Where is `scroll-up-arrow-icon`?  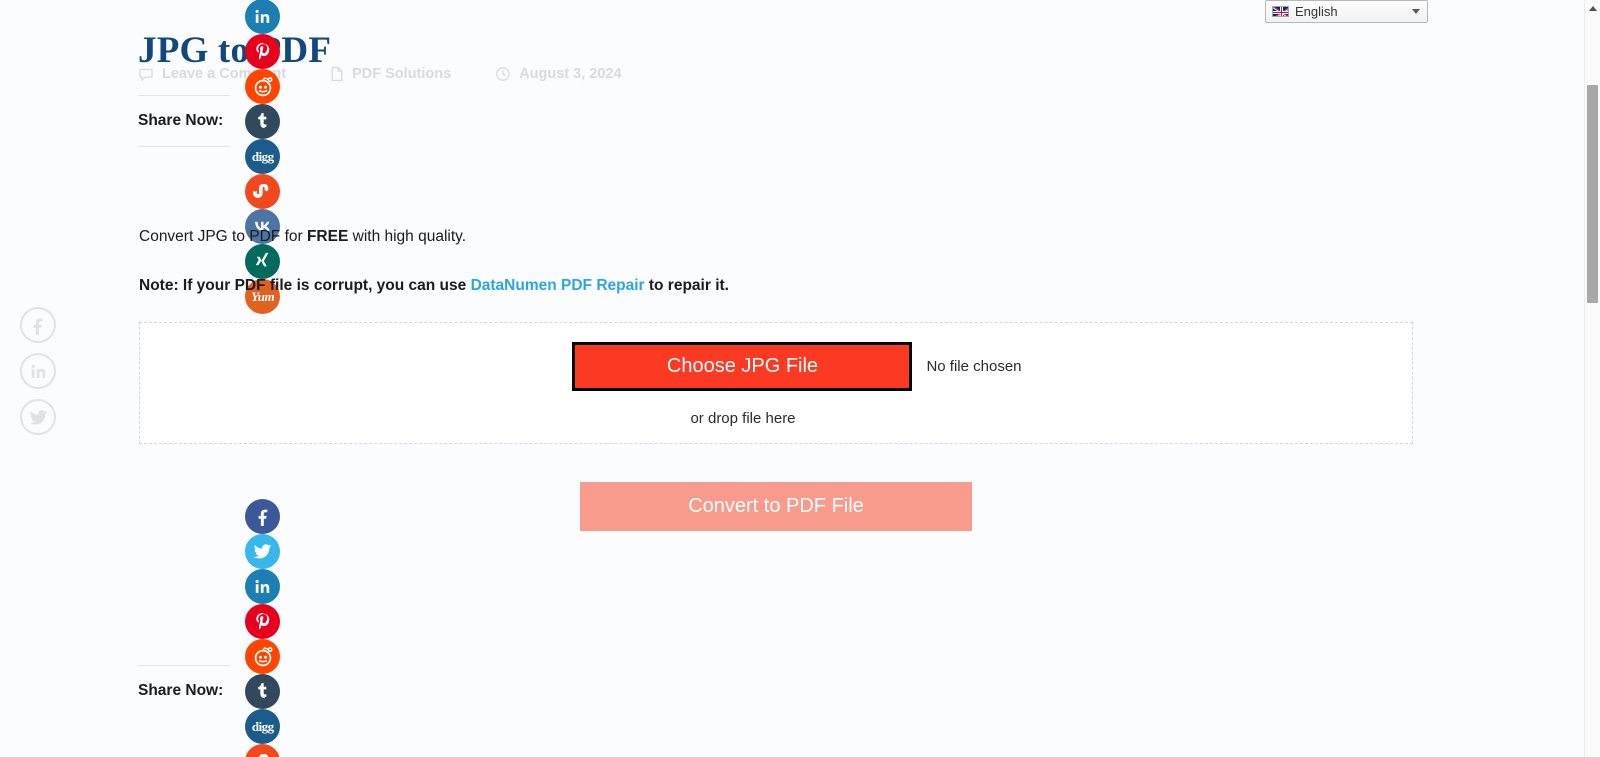
scroll-up-arrow-icon is located at coordinates (1592, 8).